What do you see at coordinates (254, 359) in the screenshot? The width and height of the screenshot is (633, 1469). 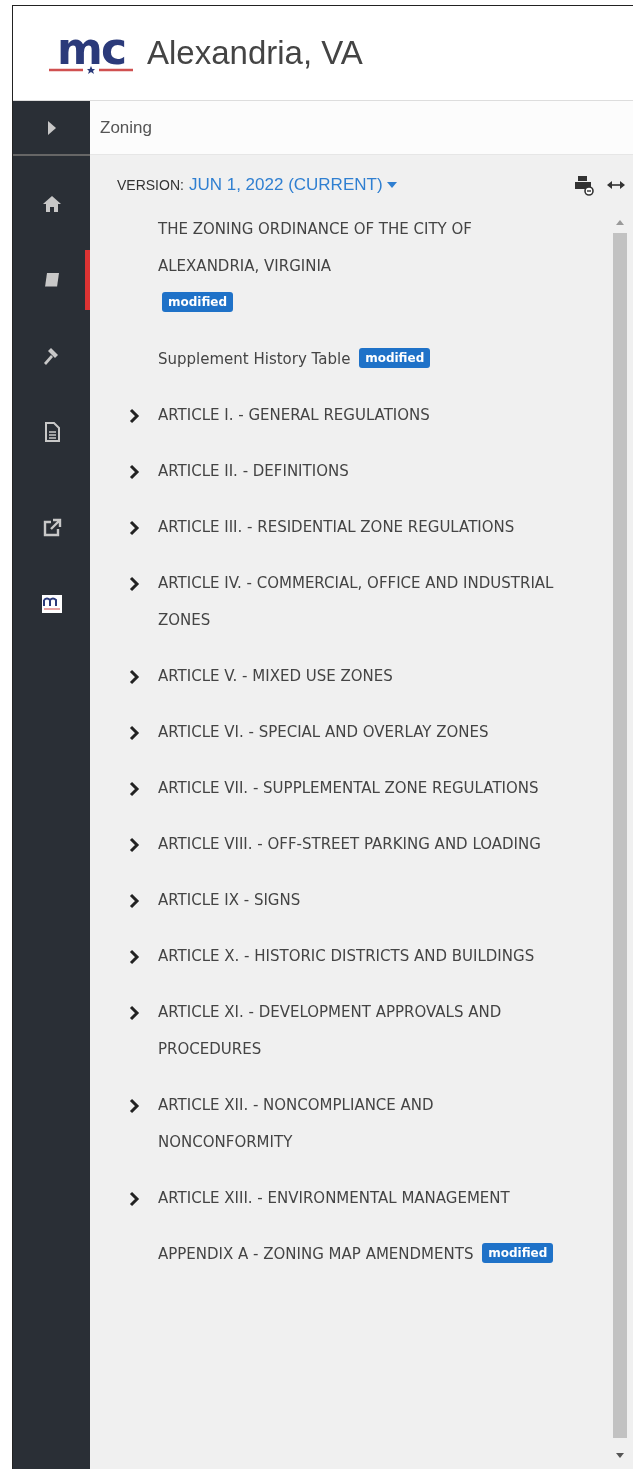 I see `toc-entry: Supplement History Table` at bounding box center [254, 359].